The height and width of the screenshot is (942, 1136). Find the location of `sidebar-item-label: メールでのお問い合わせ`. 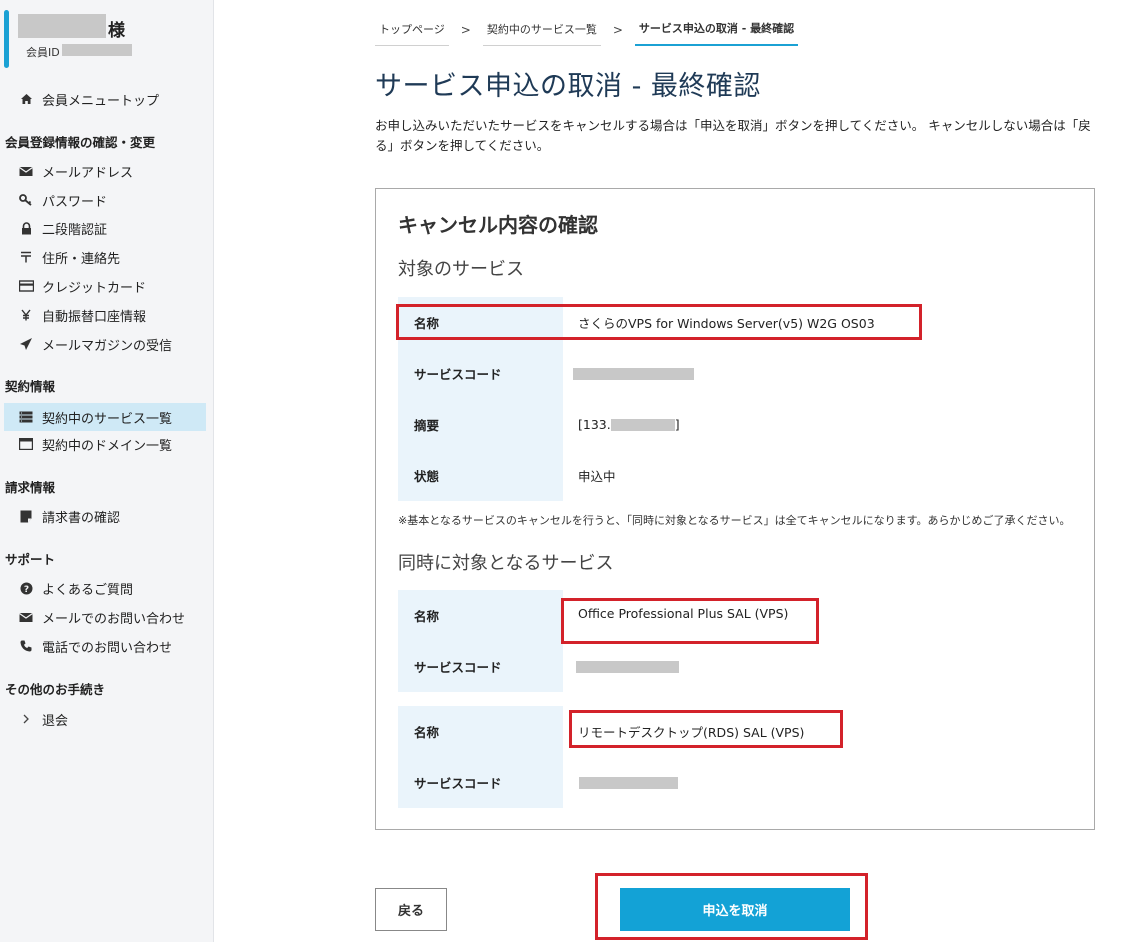

sidebar-item-label: メールでのお問い合わせ is located at coordinates (114, 619).